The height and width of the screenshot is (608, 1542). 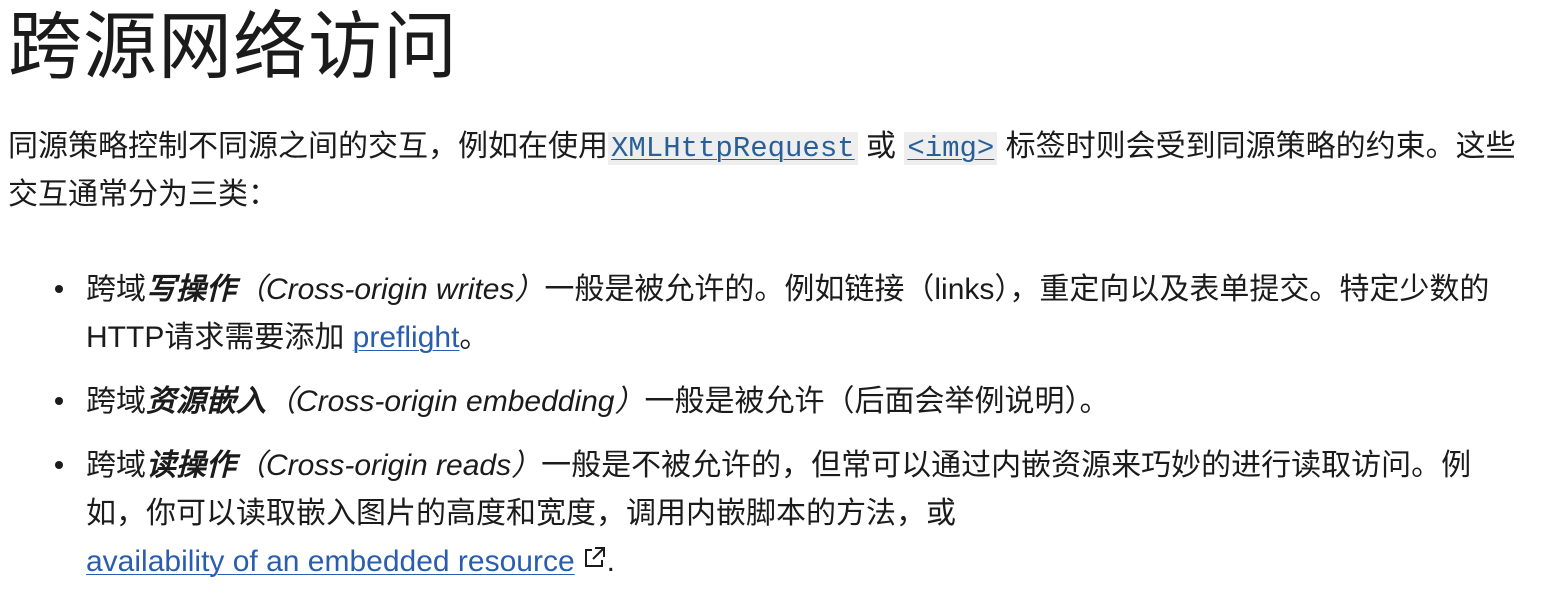 I want to click on intro-text-before: 同源策略控制不同源之间的交互，例如在使用, so click(x=308, y=146).